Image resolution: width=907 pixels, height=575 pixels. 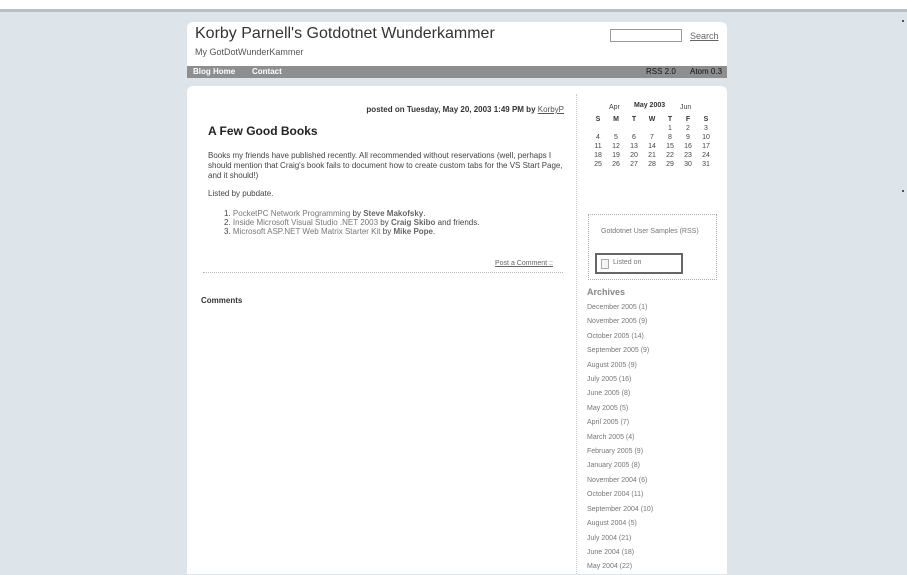 I want to click on archive-link: October 2005 (14), so click(x=620, y=337).